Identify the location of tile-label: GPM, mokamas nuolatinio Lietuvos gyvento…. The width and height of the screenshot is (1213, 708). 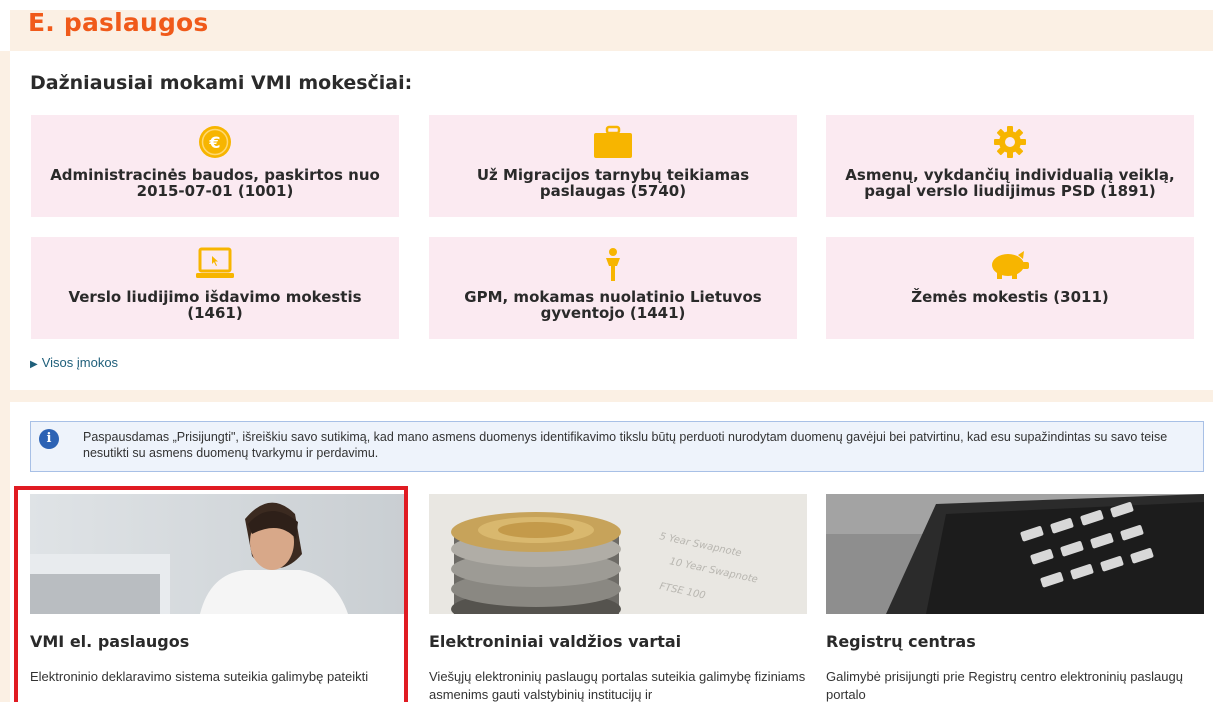
(613, 305).